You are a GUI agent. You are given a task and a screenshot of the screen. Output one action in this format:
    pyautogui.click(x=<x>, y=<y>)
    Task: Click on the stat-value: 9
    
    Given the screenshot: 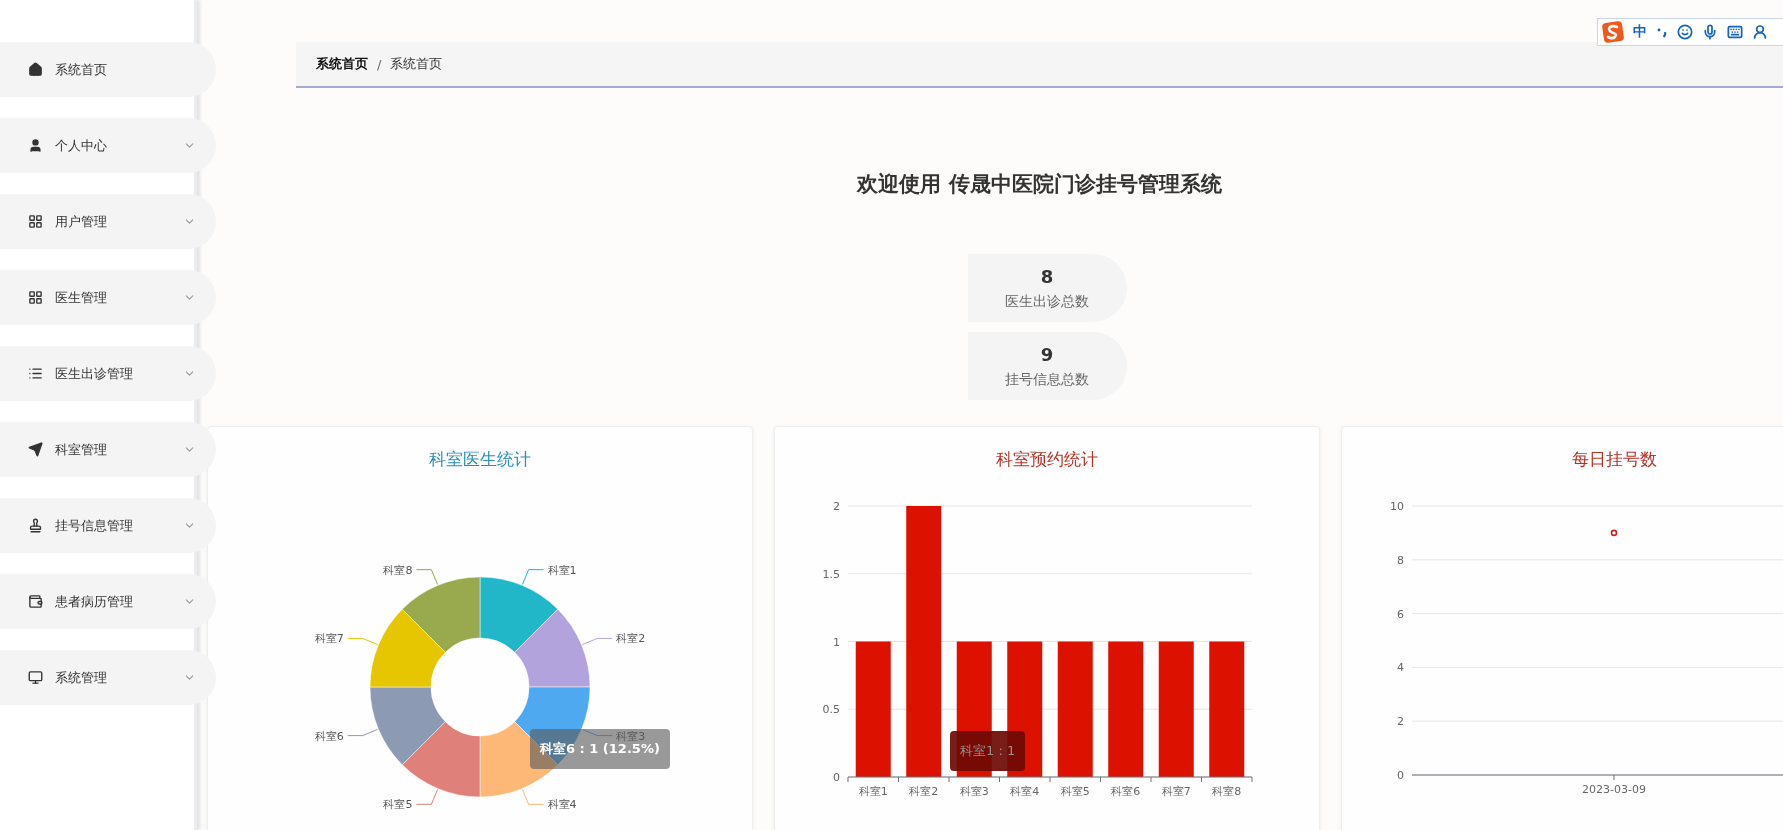 What is the action you would take?
    pyautogui.click(x=1047, y=354)
    